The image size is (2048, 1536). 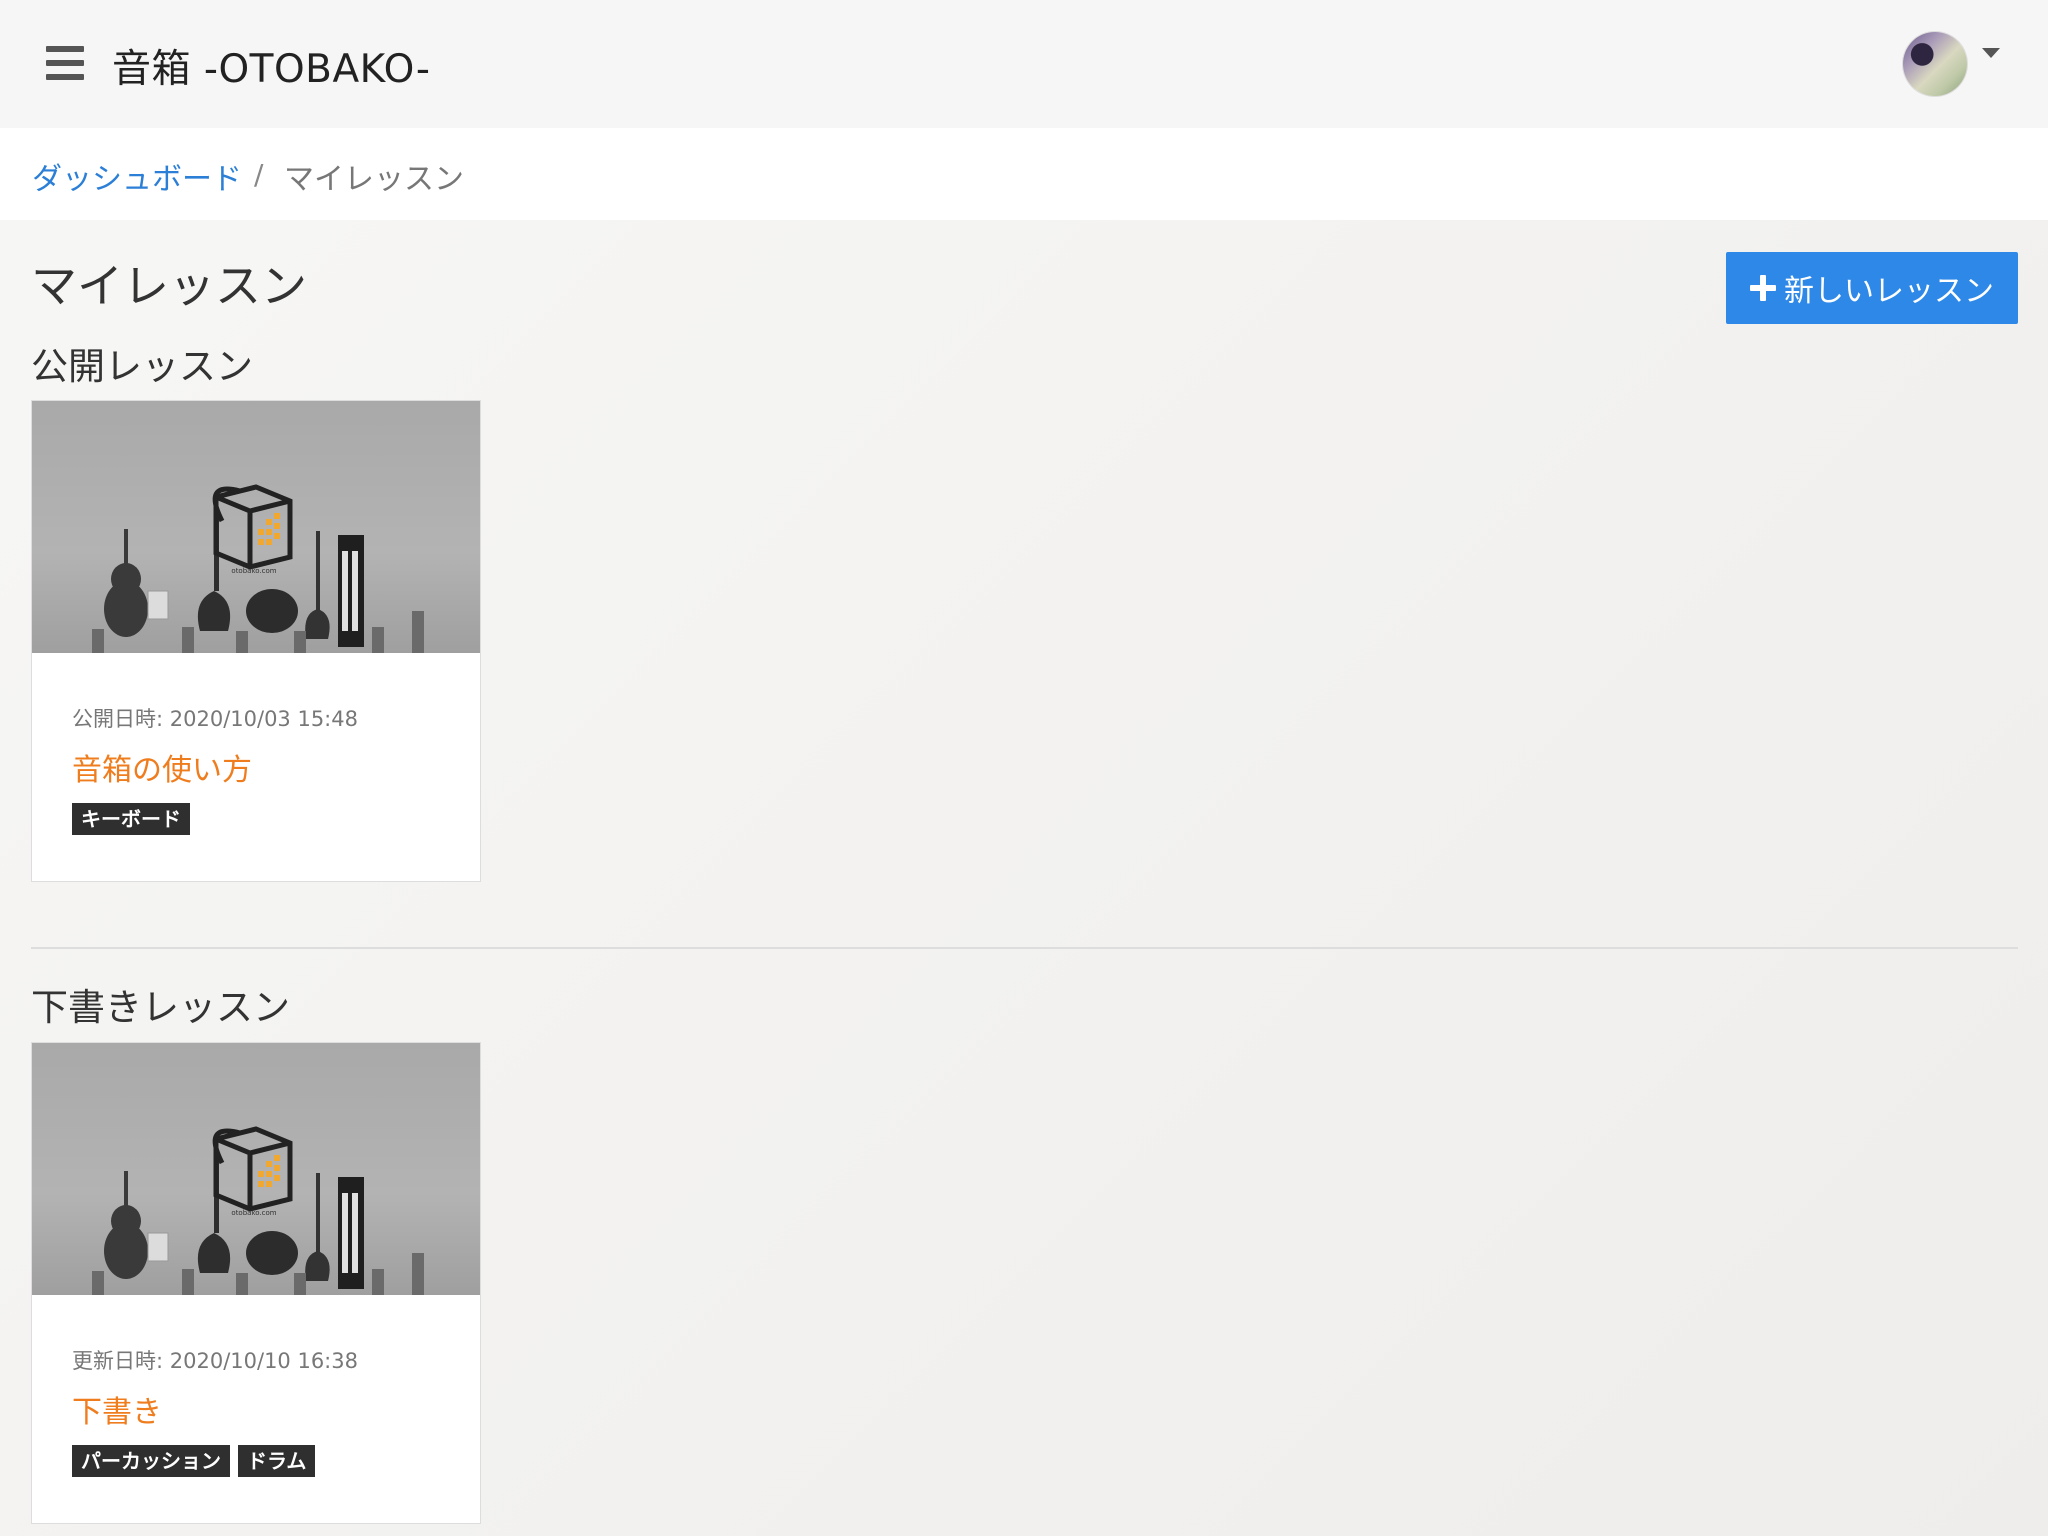 I want to click on breadcrumb-dashboard-link: ダッシュボード, so click(x=137, y=176).